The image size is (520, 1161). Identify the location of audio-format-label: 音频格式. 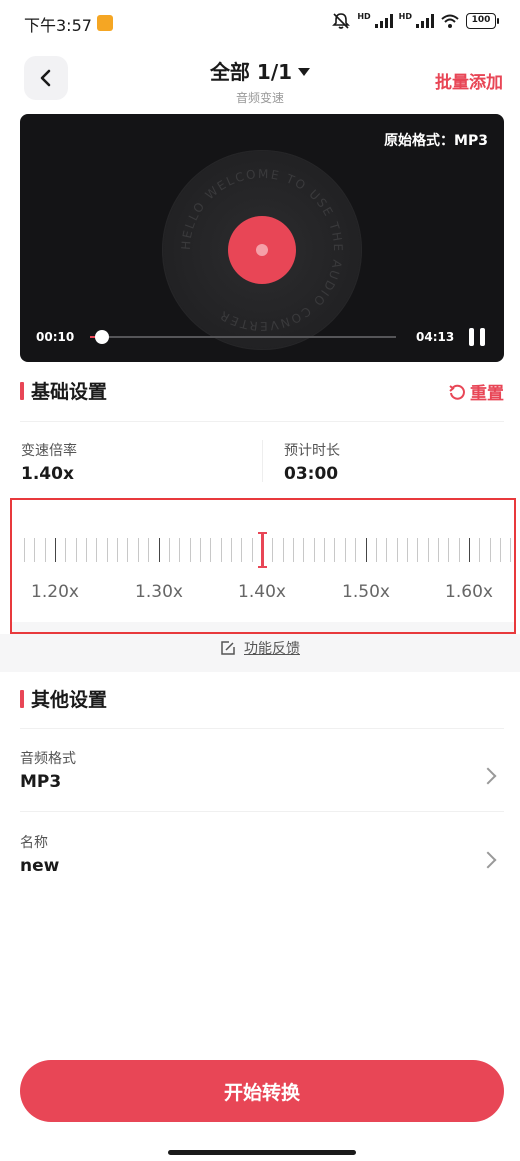
(48, 759).